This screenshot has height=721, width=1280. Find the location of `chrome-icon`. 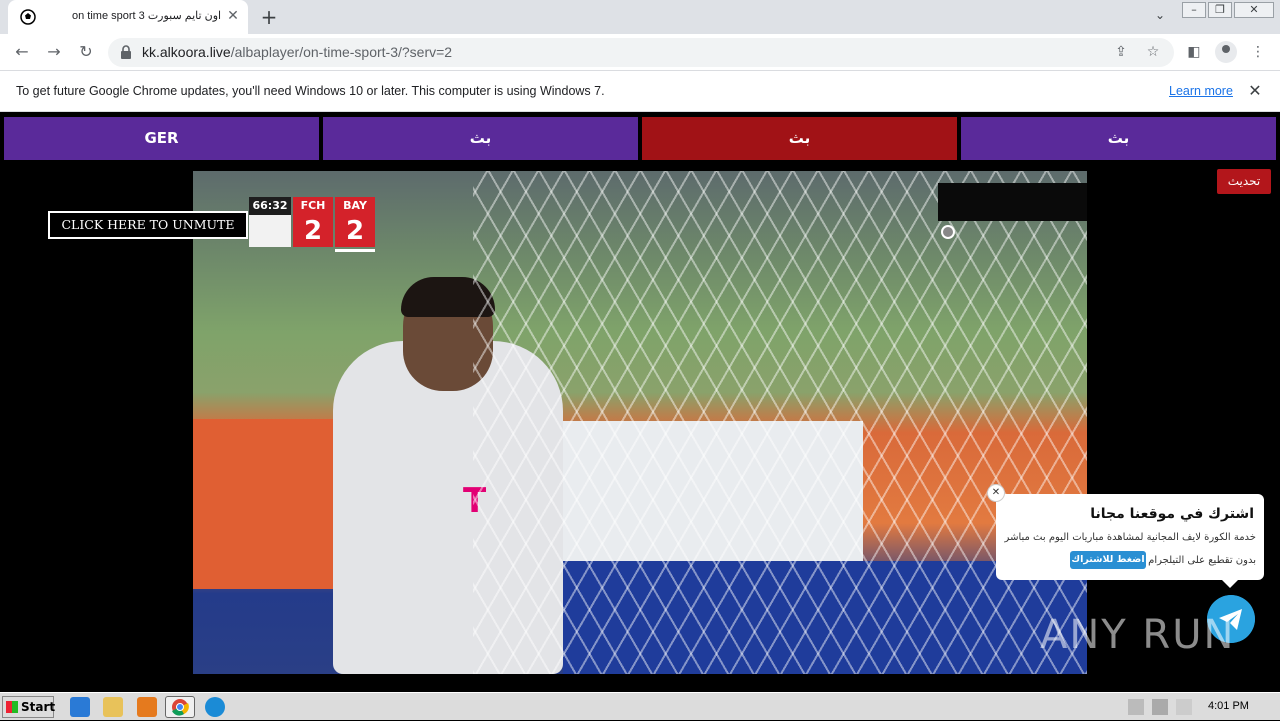

chrome-icon is located at coordinates (180, 707).